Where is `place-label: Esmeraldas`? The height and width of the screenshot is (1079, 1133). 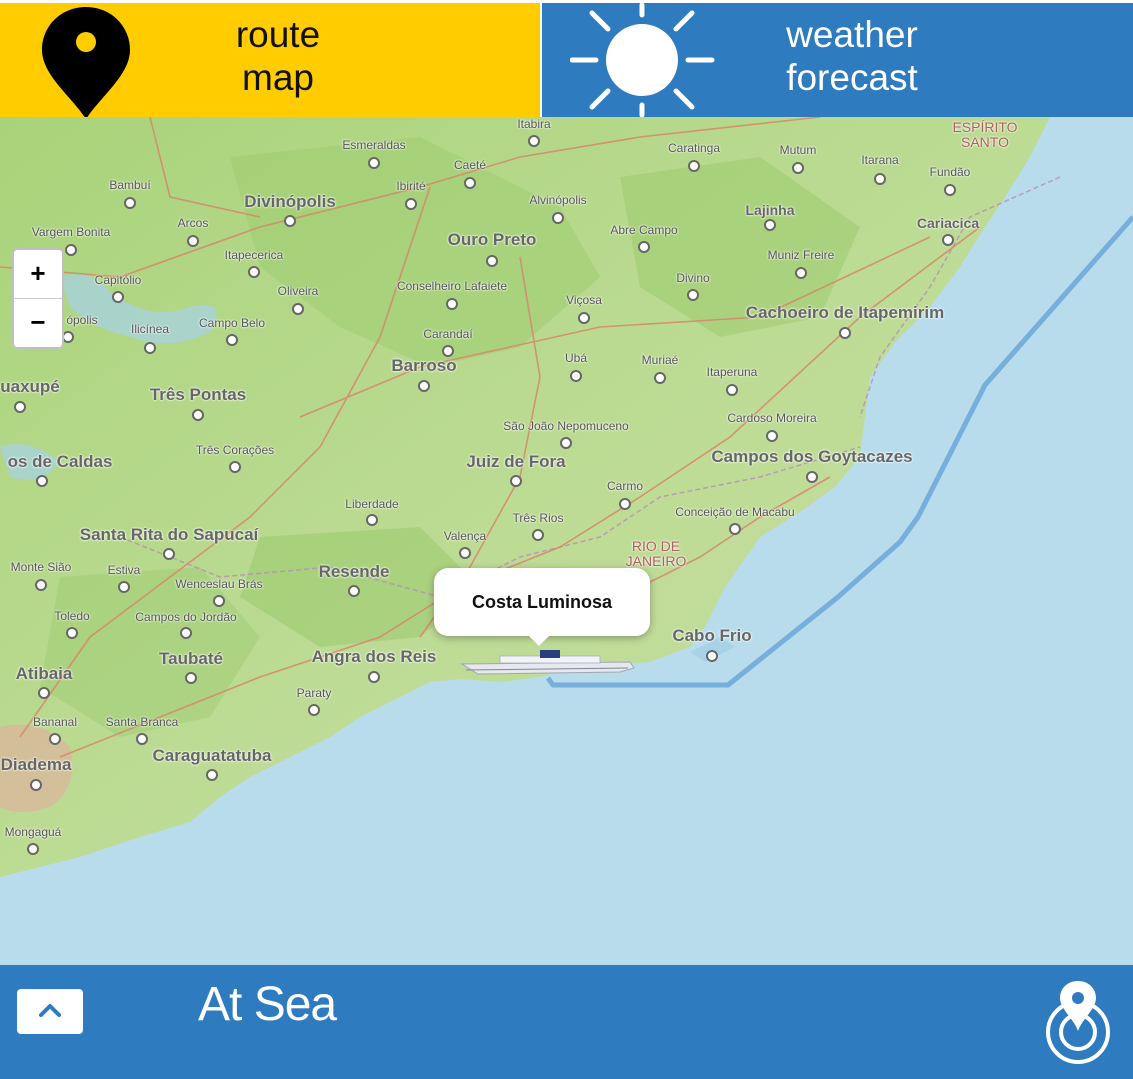 place-label: Esmeraldas is located at coordinates (374, 145).